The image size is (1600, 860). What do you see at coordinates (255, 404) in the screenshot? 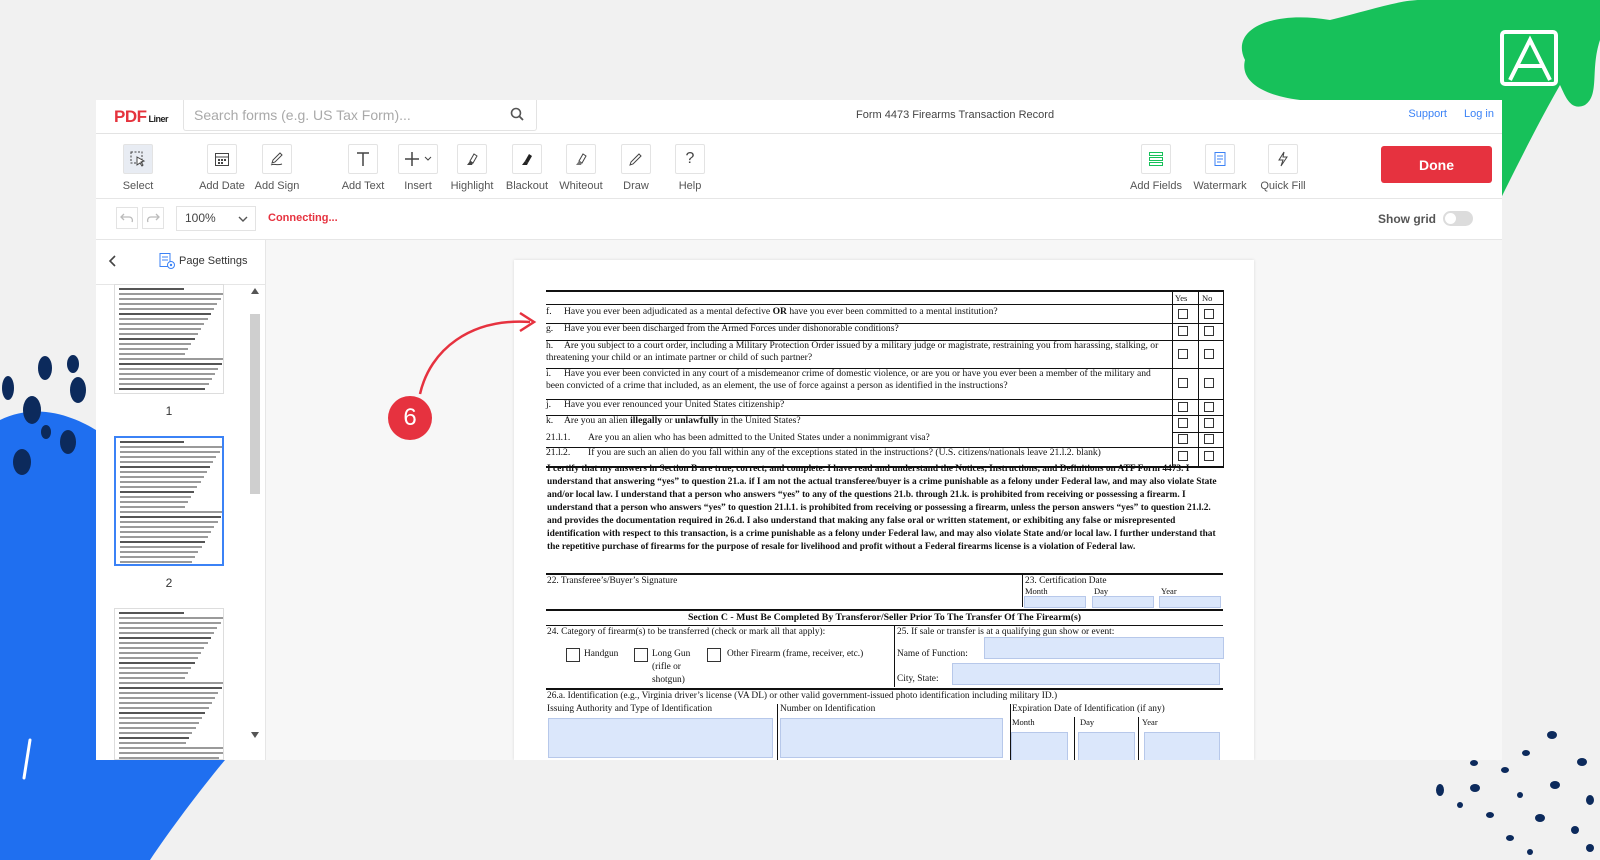
I see `scrollbar-thumb` at bounding box center [255, 404].